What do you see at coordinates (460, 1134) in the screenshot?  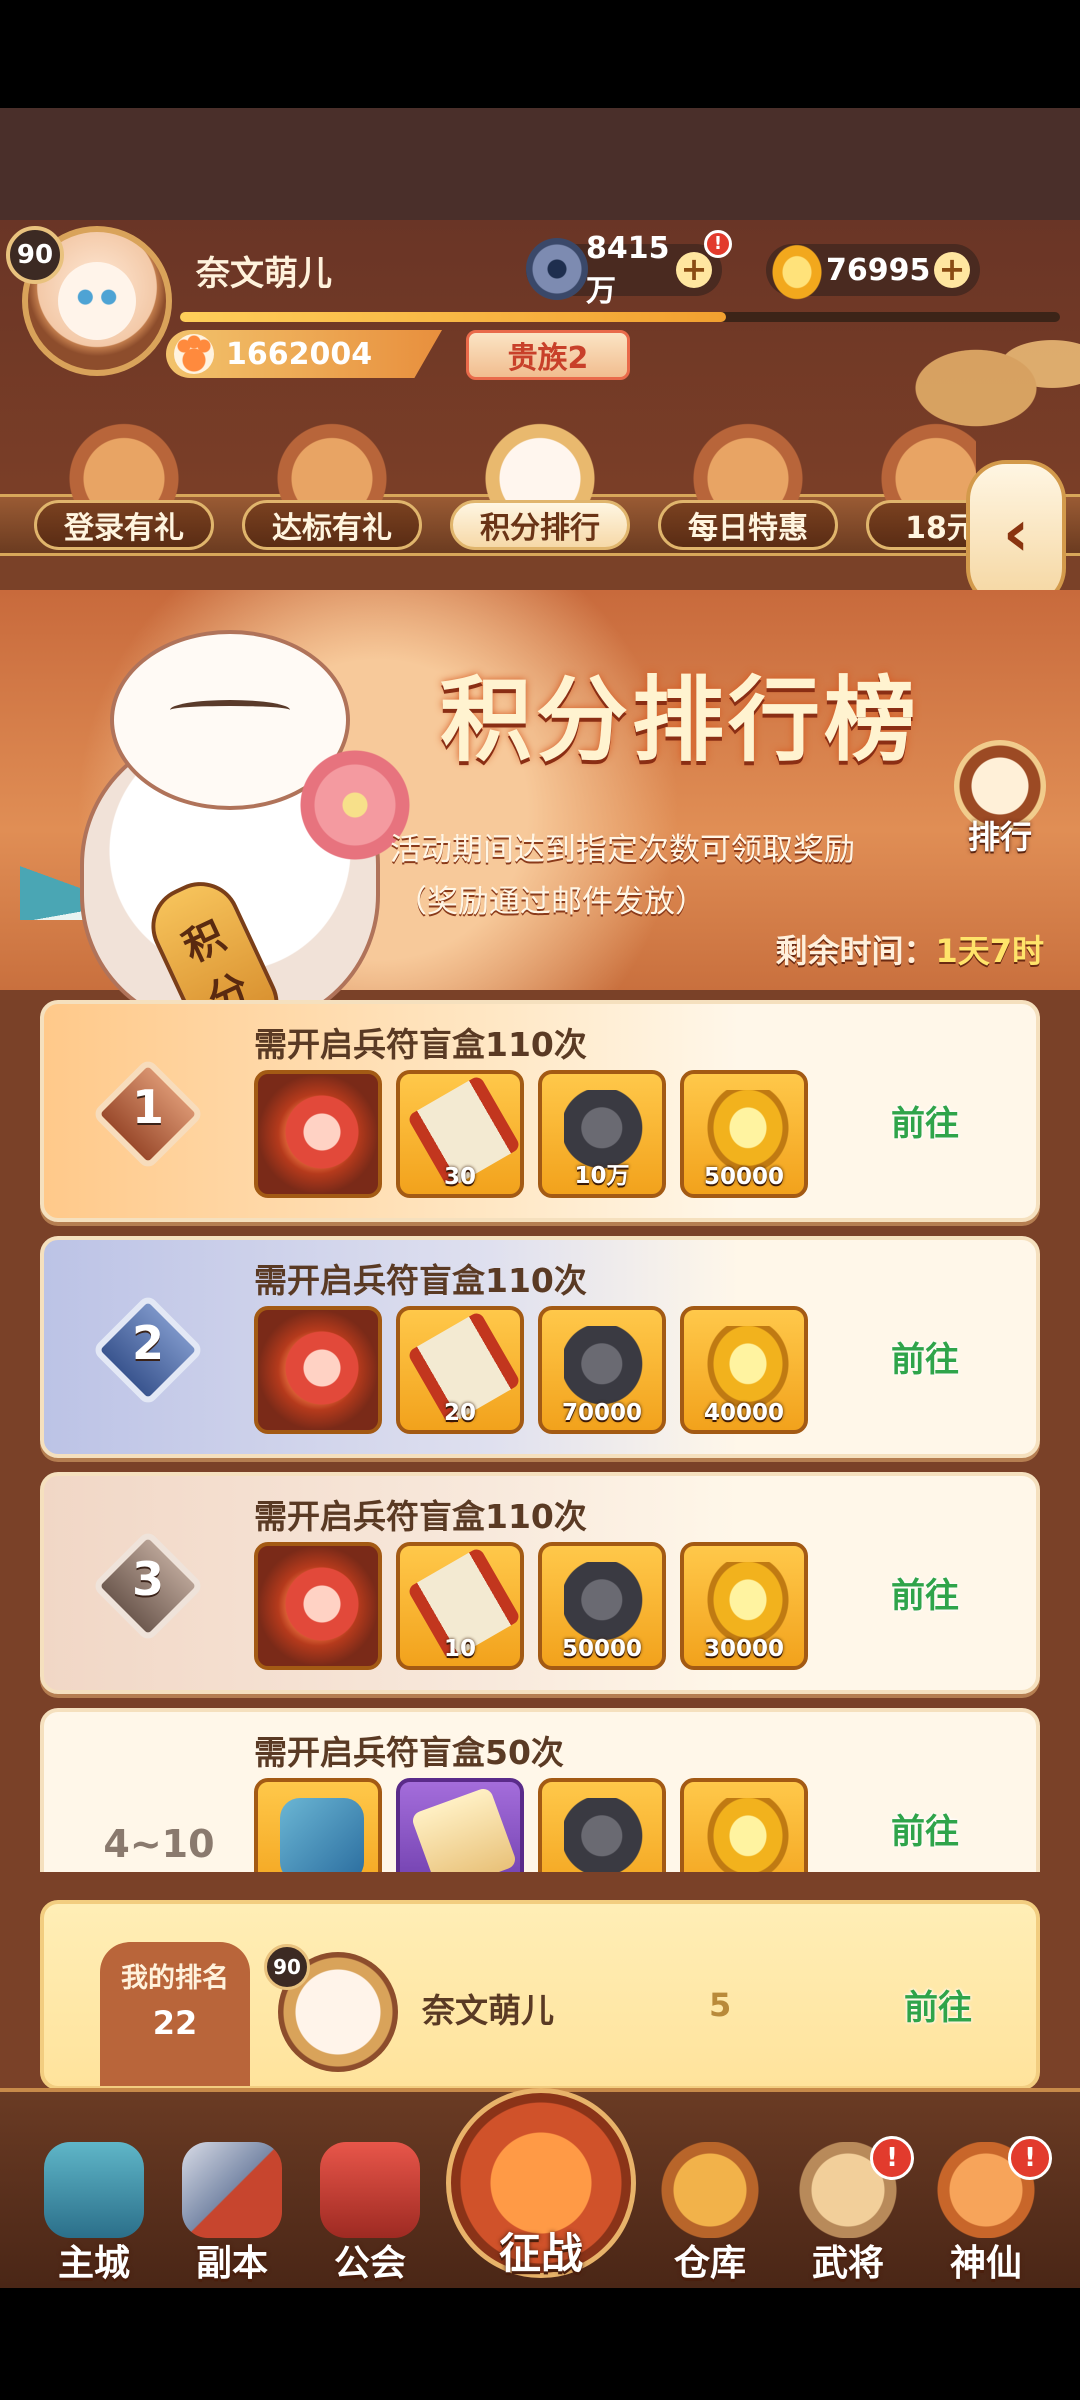 I see `reward-item: 30` at bounding box center [460, 1134].